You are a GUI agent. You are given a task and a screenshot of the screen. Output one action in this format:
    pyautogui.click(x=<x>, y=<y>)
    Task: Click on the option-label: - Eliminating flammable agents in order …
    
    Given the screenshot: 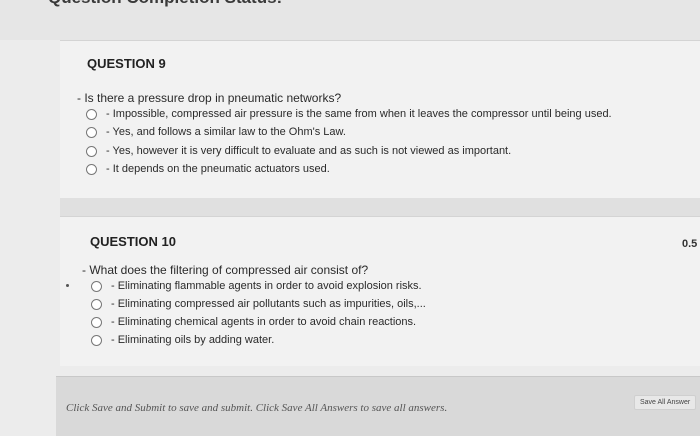 What is the action you would take?
    pyautogui.click(x=266, y=286)
    